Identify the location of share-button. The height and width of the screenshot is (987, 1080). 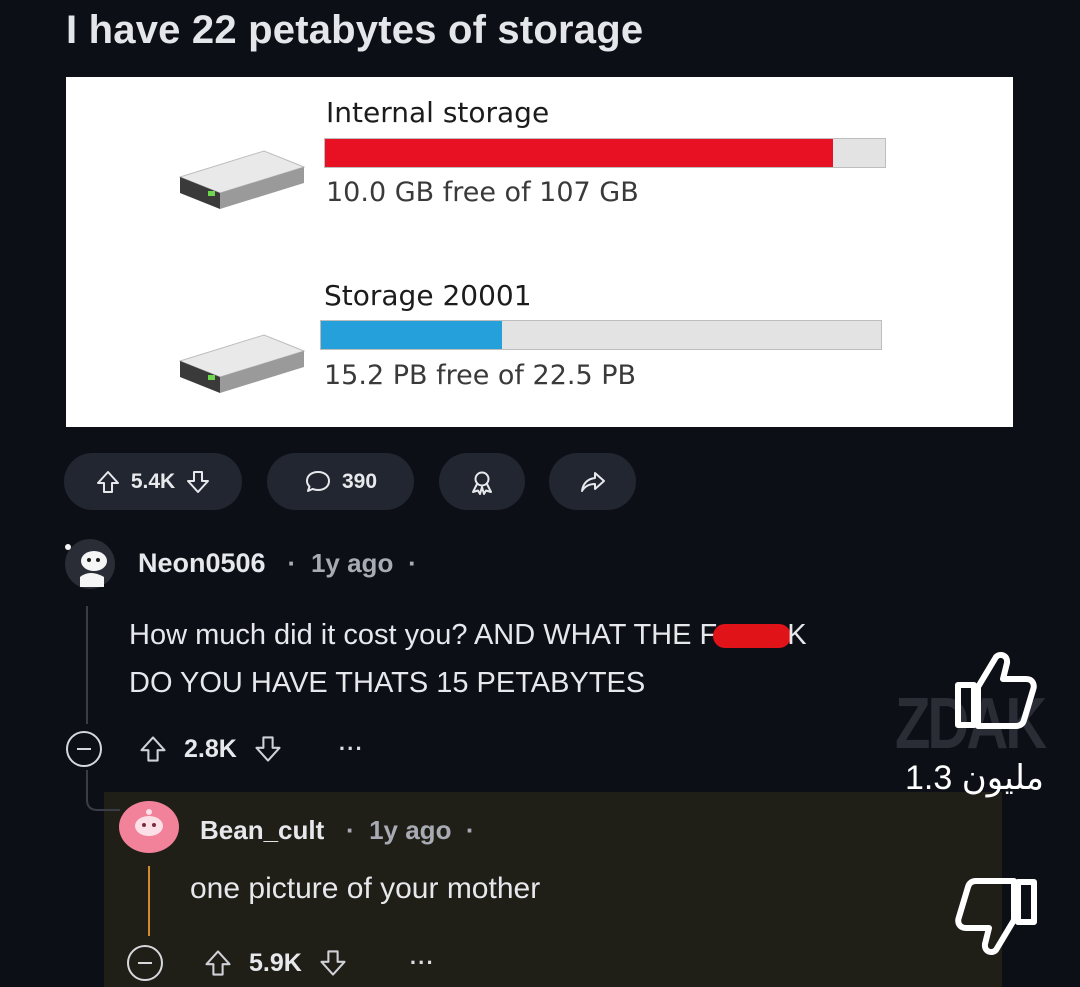
(592, 481).